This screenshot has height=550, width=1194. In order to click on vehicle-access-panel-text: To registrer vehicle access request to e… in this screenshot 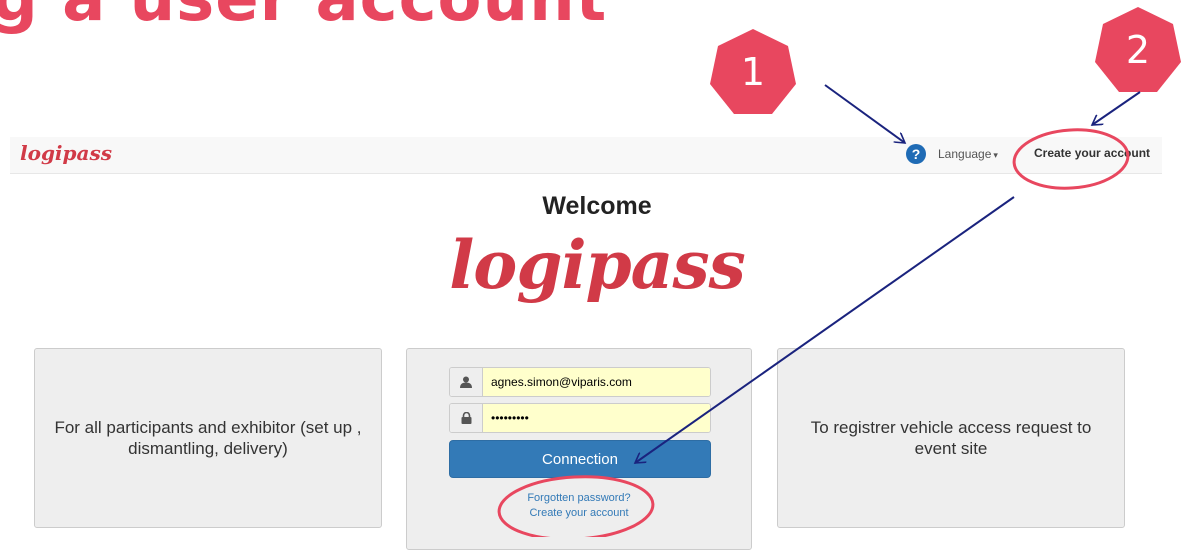, I will do `click(951, 438)`.